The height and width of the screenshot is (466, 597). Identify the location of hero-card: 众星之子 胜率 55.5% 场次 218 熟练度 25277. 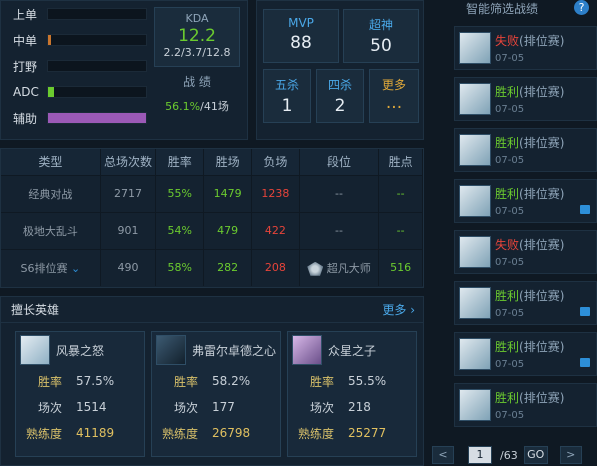
(352, 394).